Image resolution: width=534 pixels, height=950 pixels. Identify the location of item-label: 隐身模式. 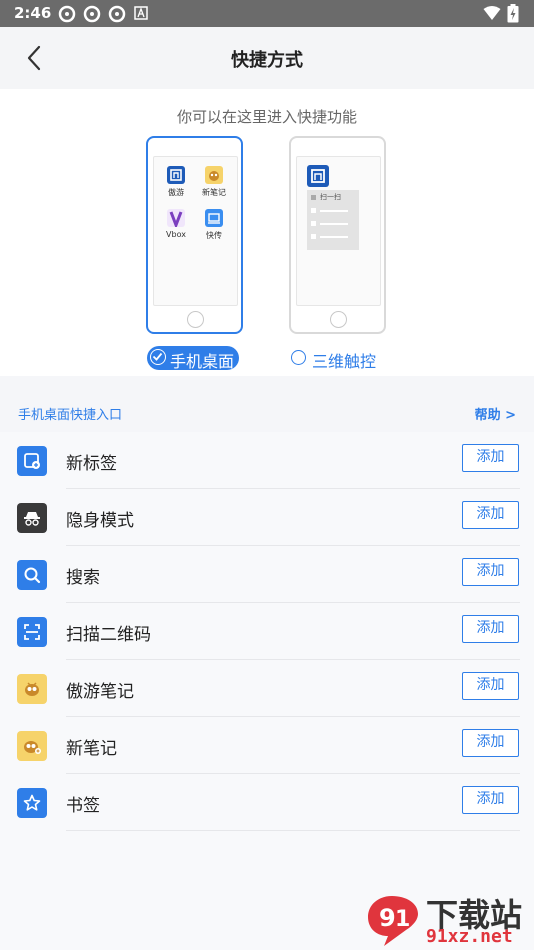
(100, 521).